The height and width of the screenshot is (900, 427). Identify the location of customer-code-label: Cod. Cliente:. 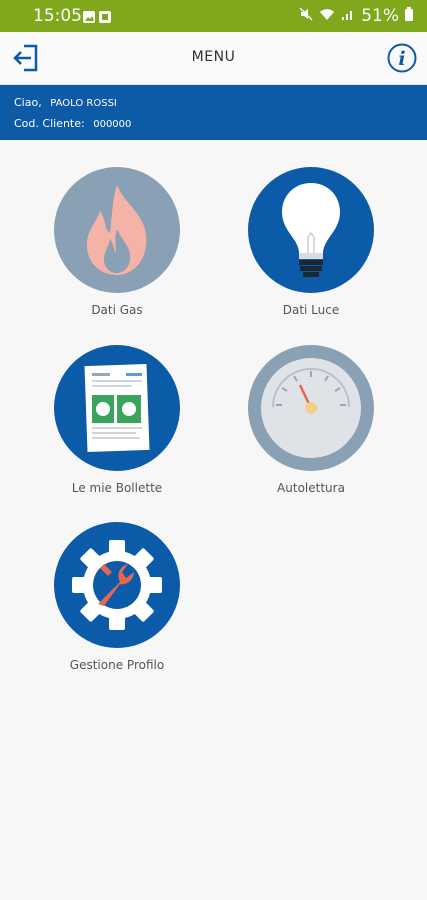
(49, 123).